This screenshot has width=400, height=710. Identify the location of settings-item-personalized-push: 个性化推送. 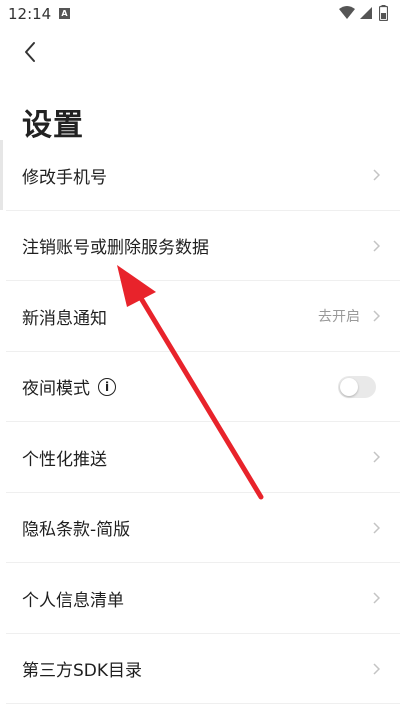
(200, 457).